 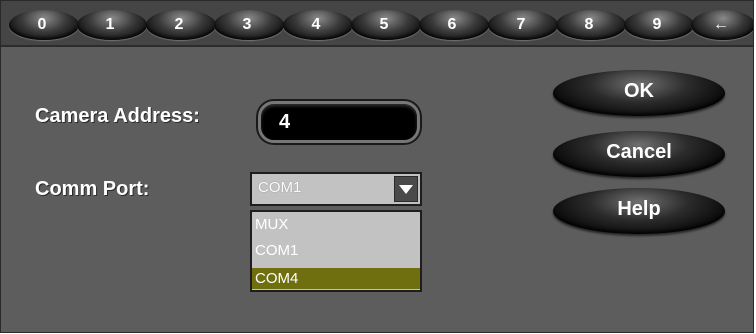 I want to click on key-5-label: 5, so click(x=384, y=24).